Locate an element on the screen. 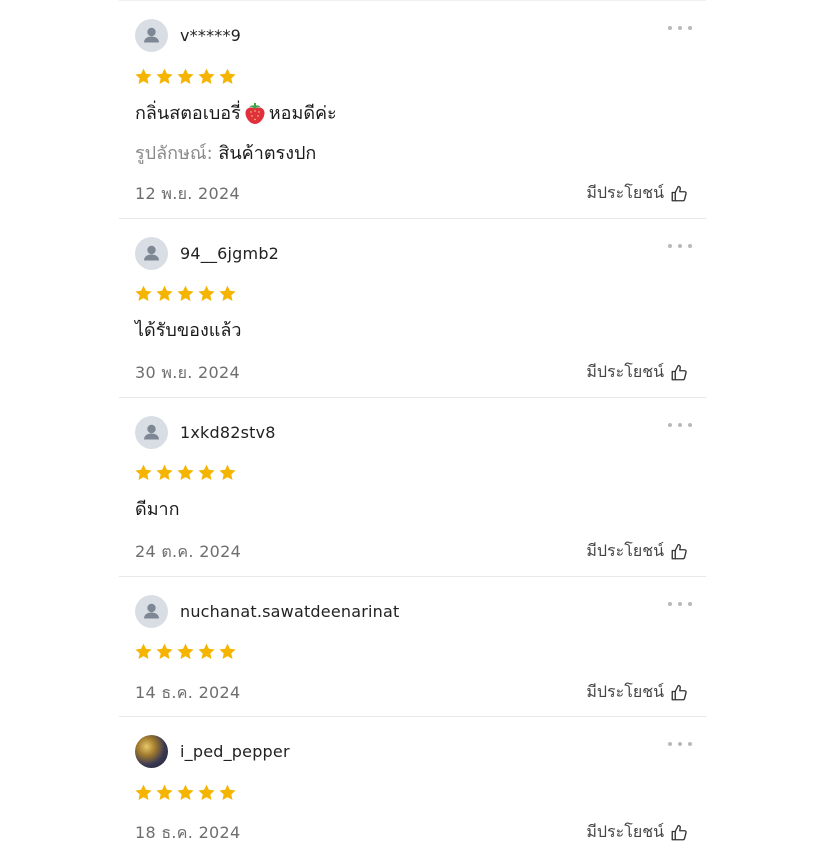  review-date: 30 พ.ย. 2024 is located at coordinates (187, 372).